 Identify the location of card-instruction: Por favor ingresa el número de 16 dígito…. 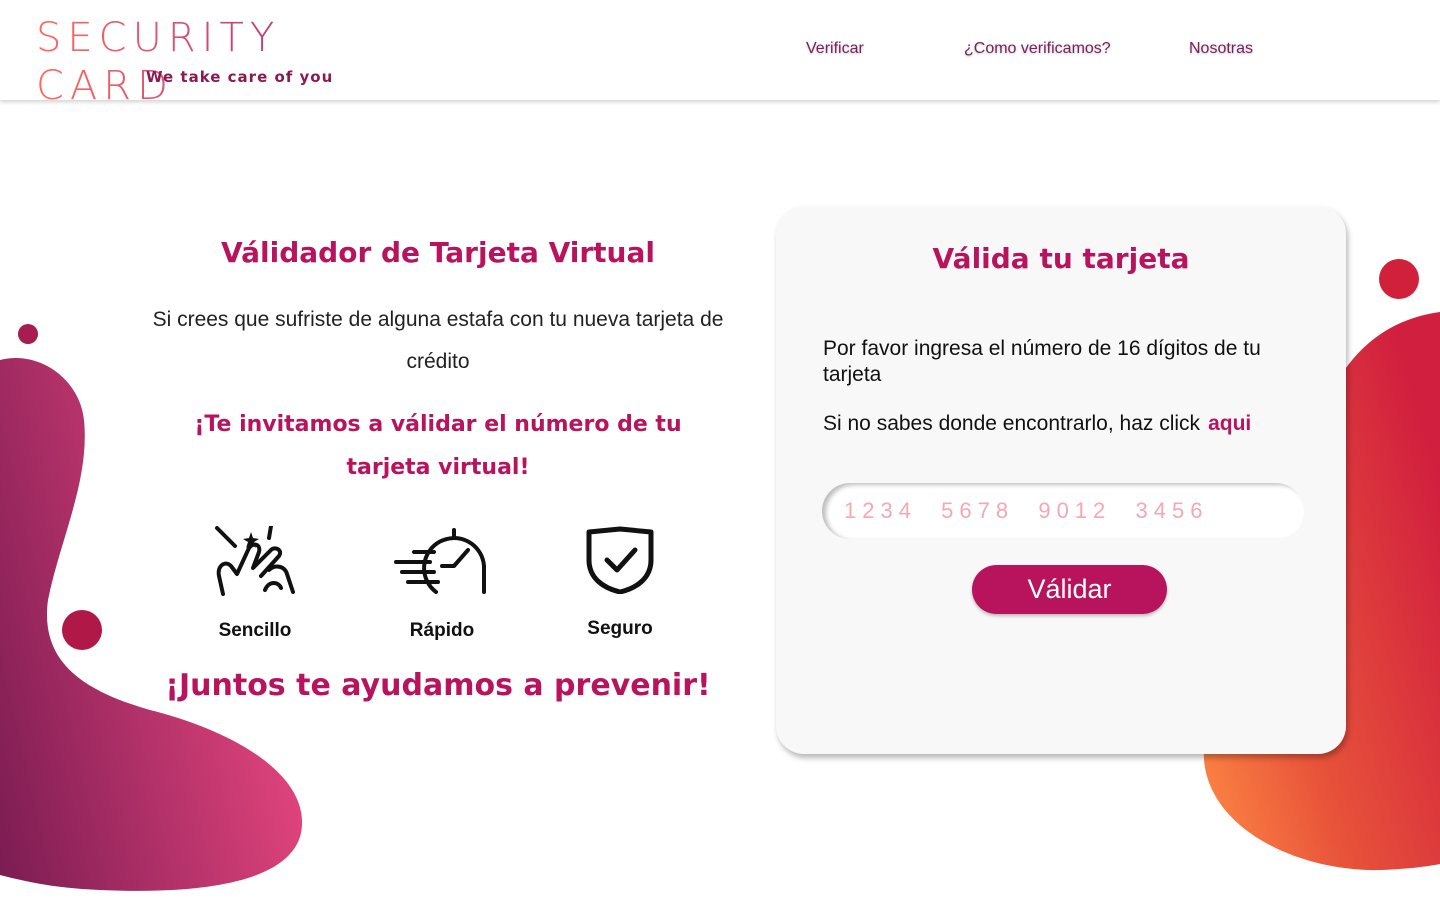
(1042, 361).